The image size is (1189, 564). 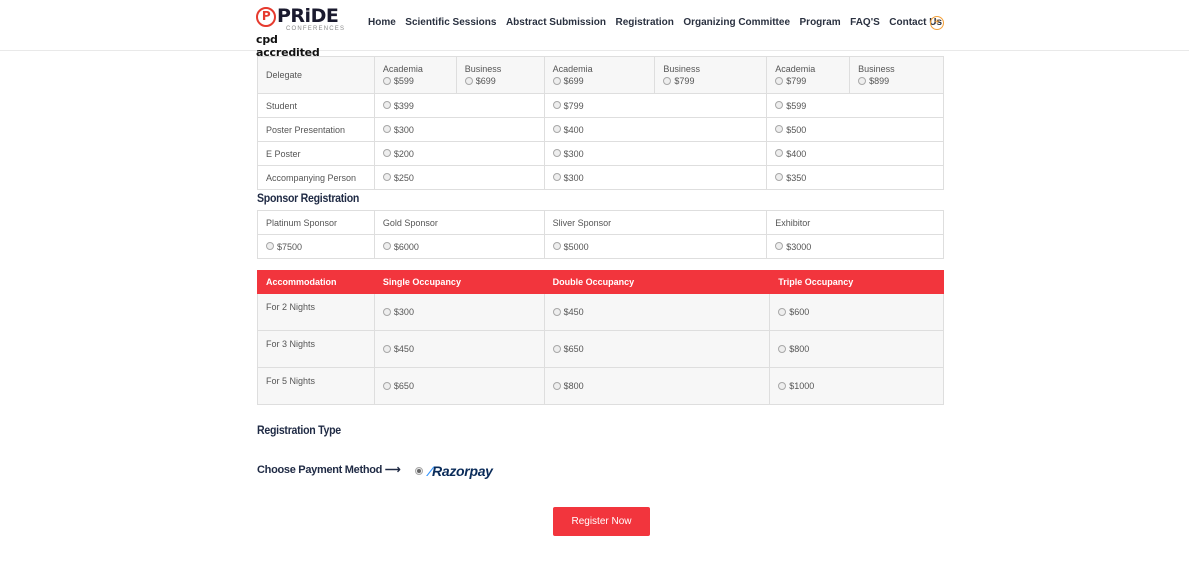 What do you see at coordinates (655, 222) in the screenshot?
I see `sponsor-header: Sliver Sponsor` at bounding box center [655, 222].